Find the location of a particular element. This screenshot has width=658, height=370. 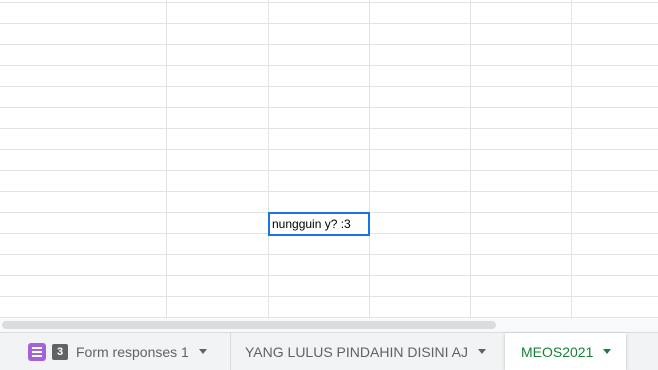

tab-label: MEOS2021 is located at coordinates (557, 351).